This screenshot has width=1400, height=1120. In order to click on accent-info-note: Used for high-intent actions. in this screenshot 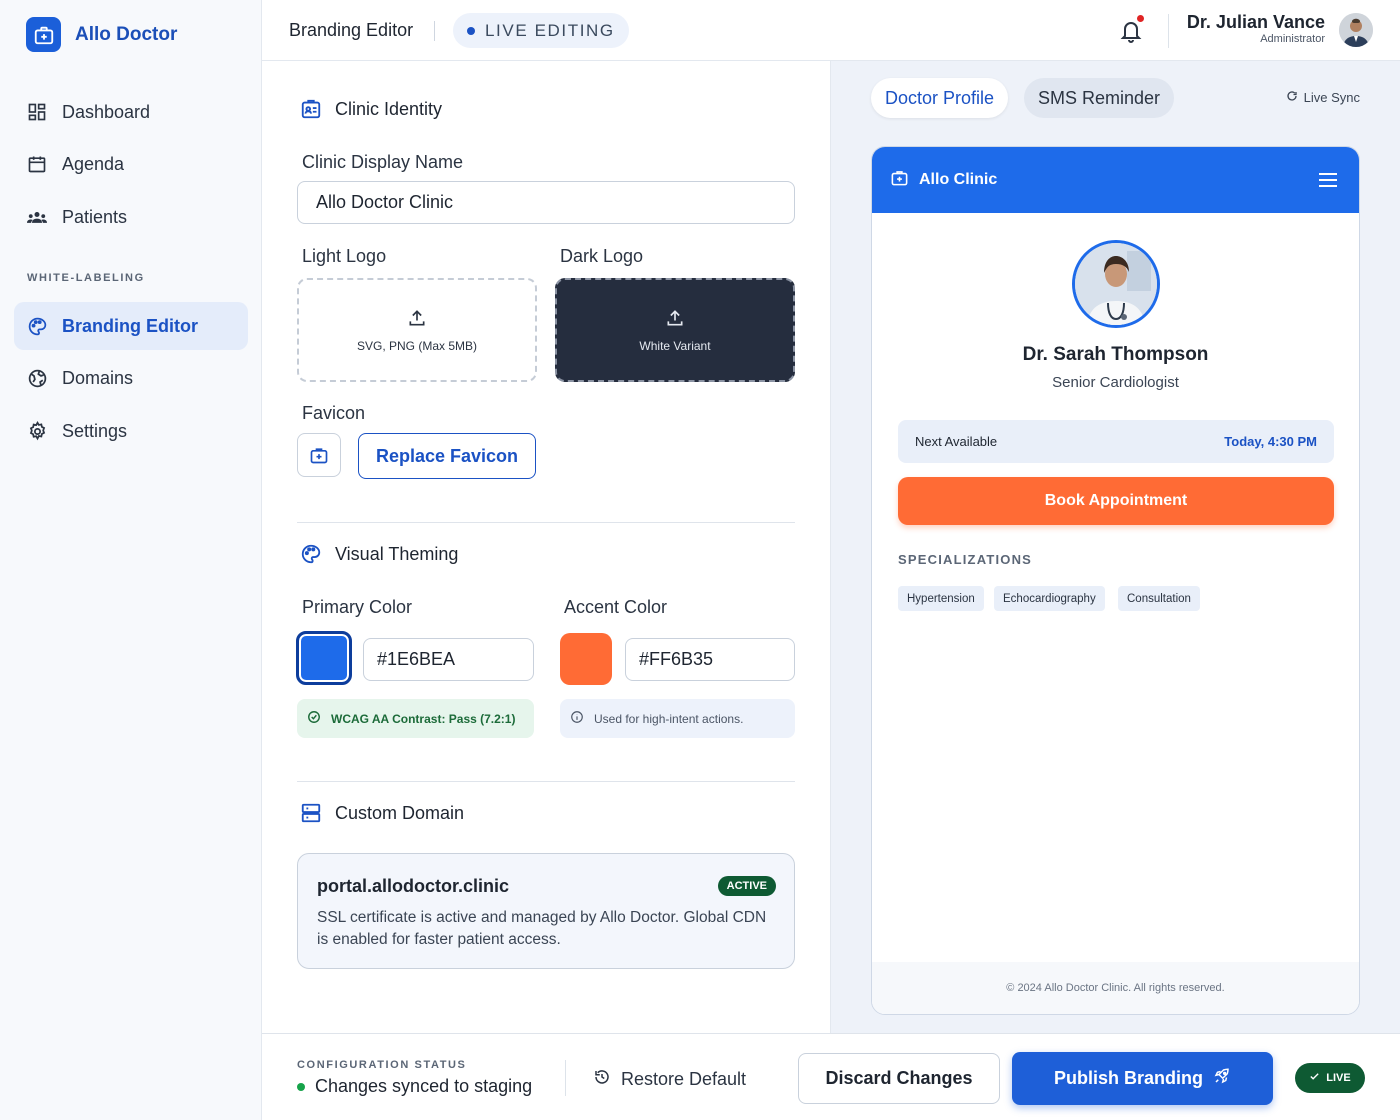, I will do `click(677, 718)`.